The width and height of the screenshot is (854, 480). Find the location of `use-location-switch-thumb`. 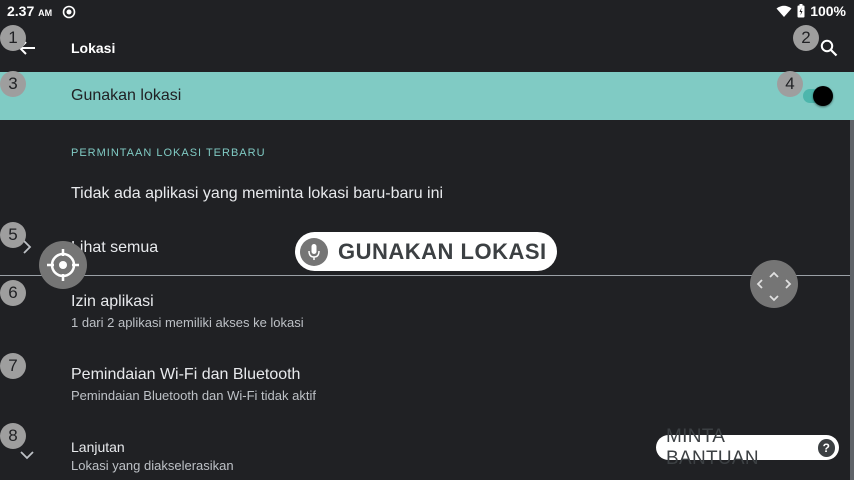

use-location-switch-thumb is located at coordinates (823, 96).